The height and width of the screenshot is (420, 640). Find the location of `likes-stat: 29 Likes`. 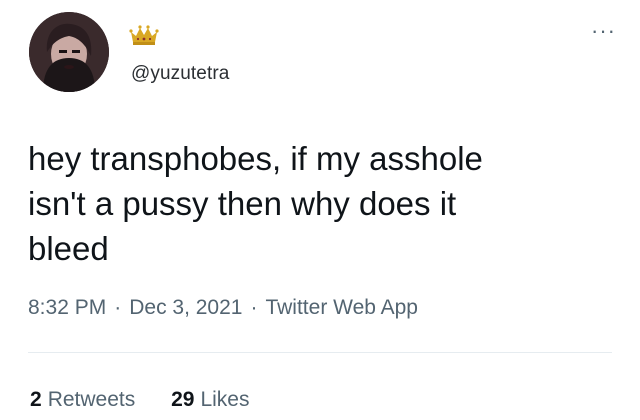

likes-stat: 29 Likes is located at coordinates (210, 400).